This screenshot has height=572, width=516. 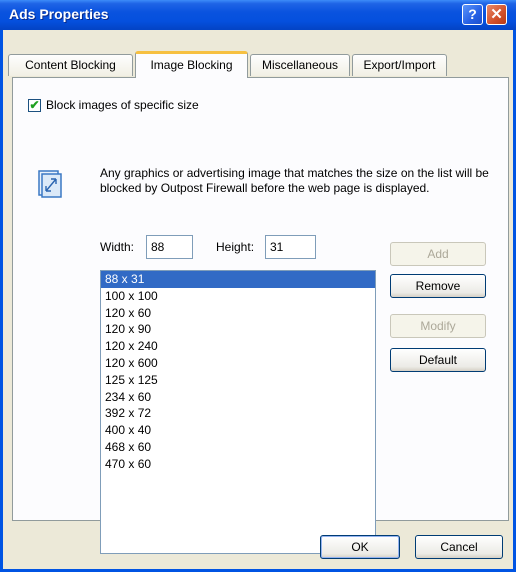 What do you see at coordinates (238, 380) in the screenshot?
I see `list-item: 125 x 125` at bounding box center [238, 380].